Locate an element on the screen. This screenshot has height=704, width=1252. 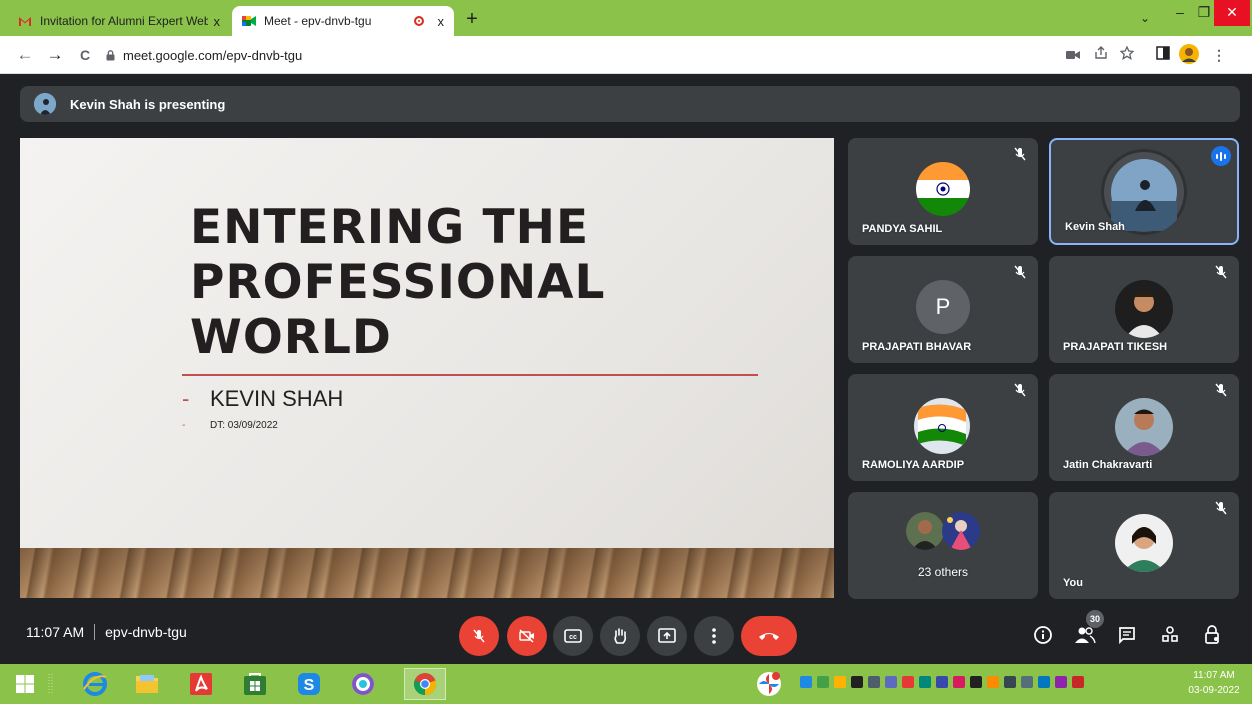
speaking-indicator-icon is located at coordinates (1221, 156).